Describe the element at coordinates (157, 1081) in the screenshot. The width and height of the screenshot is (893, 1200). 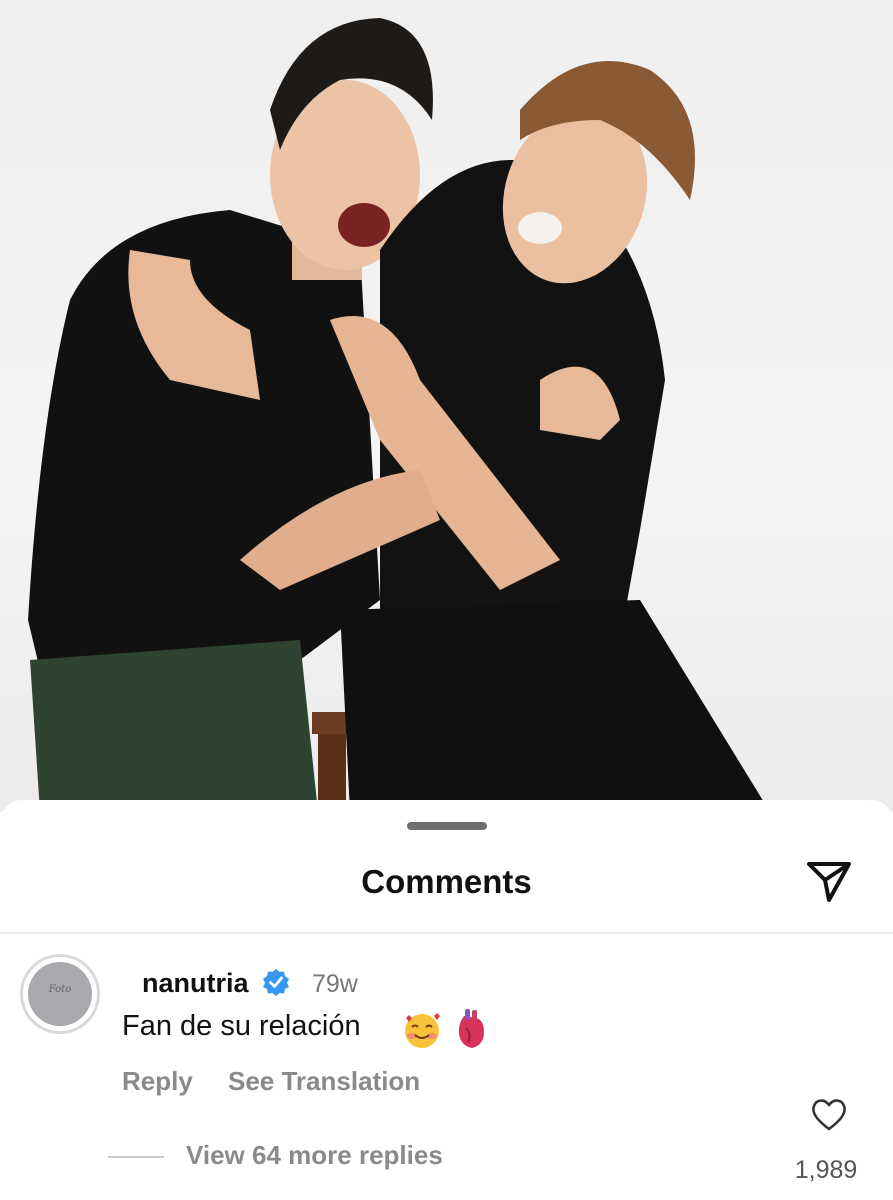
I see `reply-button: Reply` at that location.